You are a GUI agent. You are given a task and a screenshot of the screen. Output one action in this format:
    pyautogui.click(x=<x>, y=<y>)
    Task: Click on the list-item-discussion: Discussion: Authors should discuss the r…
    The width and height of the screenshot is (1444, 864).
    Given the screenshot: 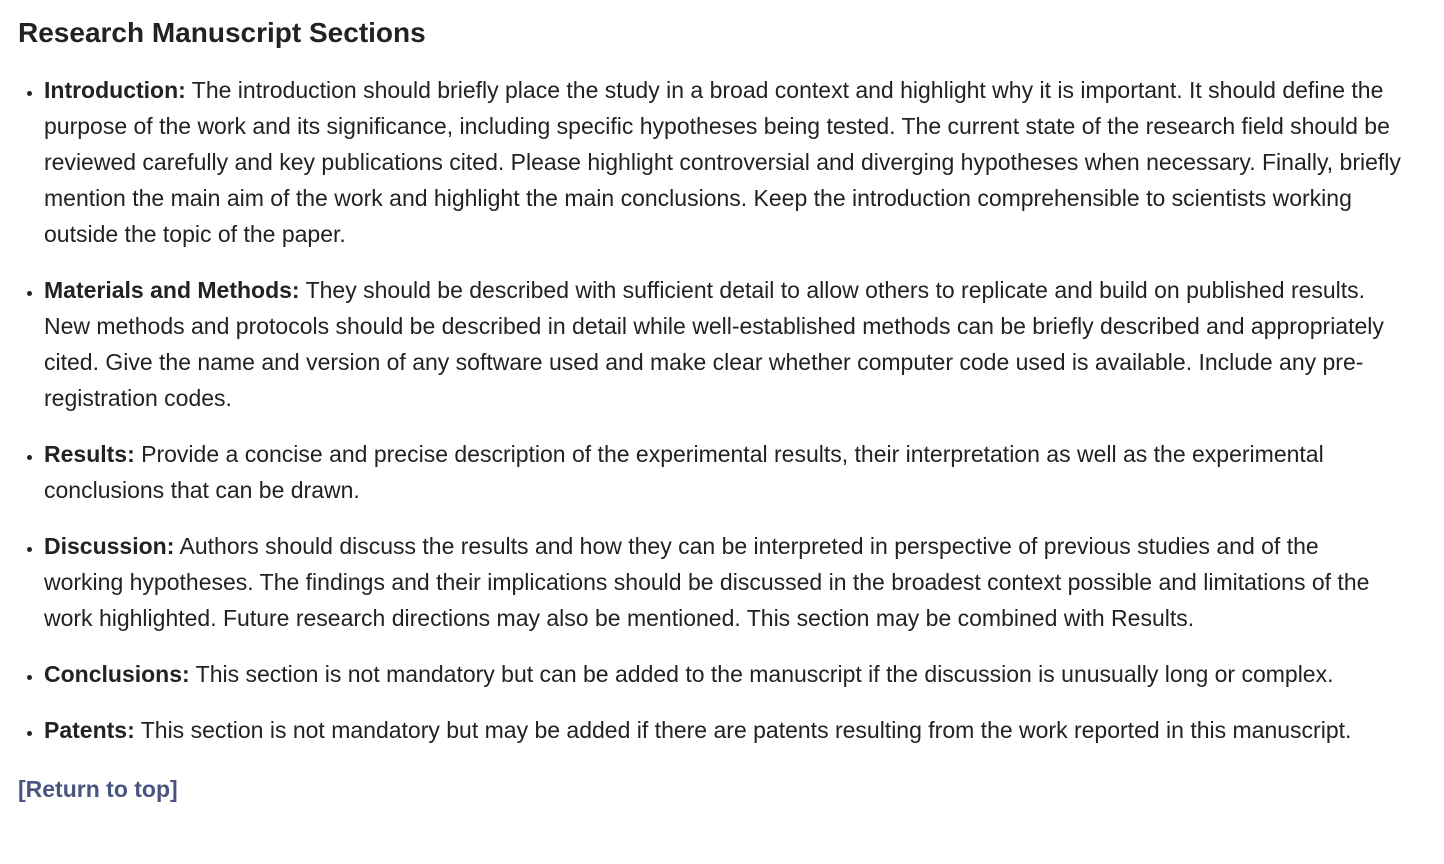 What is the action you would take?
    pyautogui.click(x=735, y=582)
    